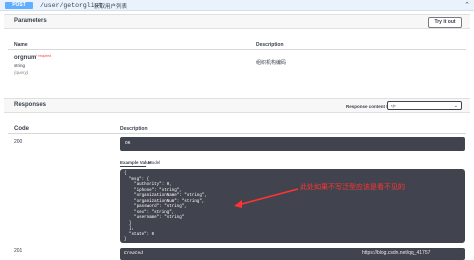 The image size is (474, 260). Describe the element at coordinates (424, 105) in the screenshot. I see `response-content-type-select: */* ⌄` at that location.